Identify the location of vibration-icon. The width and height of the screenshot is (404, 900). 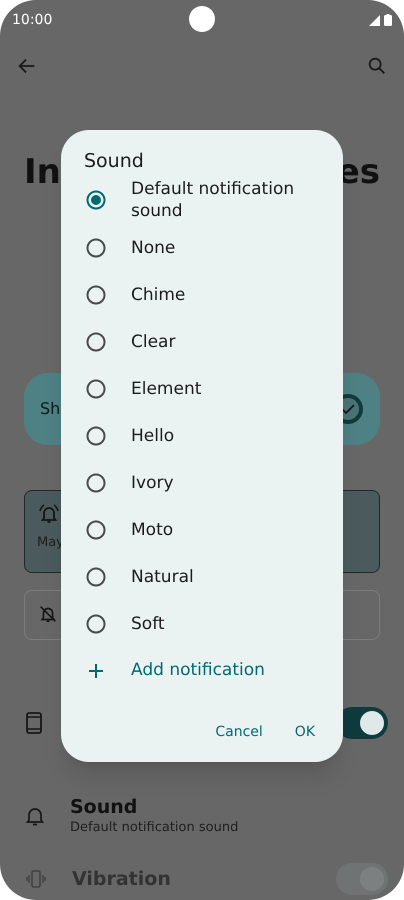
(36, 879).